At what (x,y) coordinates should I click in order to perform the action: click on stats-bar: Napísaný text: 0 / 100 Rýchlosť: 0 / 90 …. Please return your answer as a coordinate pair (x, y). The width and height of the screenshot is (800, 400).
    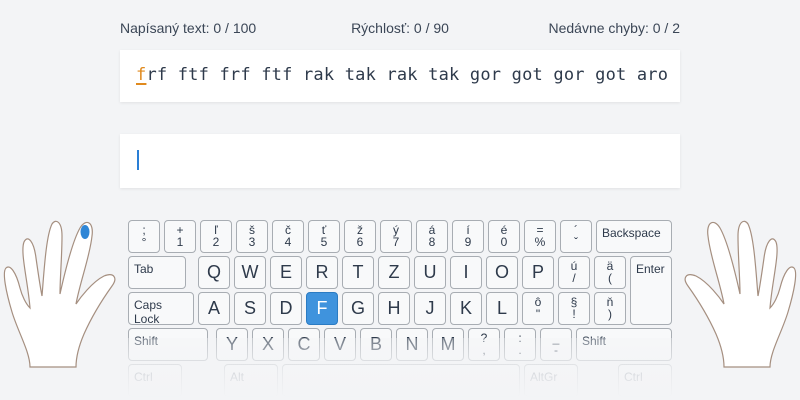
    Looking at the image, I should click on (400, 30).